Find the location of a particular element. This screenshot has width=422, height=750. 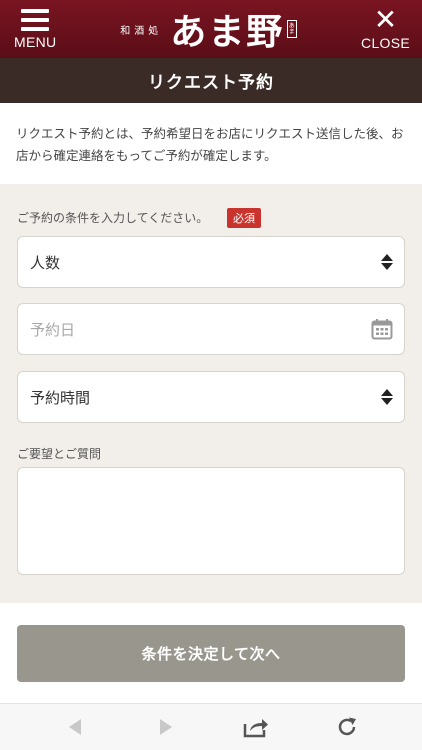

forward-button is located at coordinates (166, 727).